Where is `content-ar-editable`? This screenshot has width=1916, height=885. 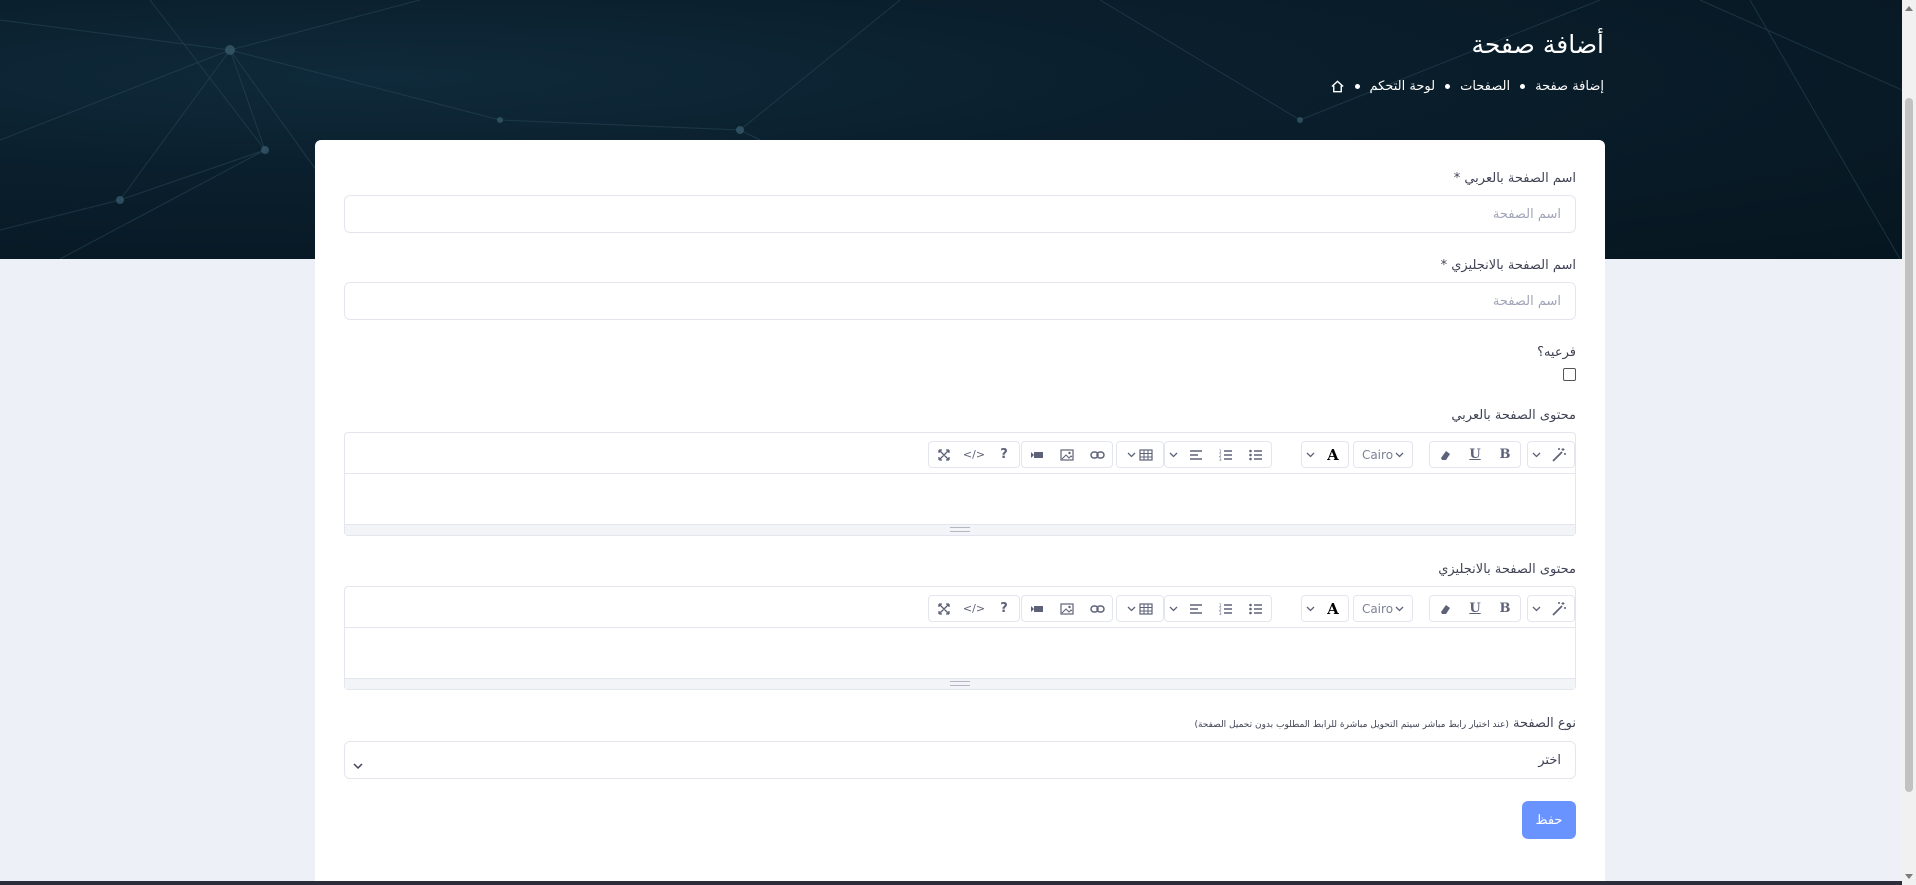 content-ar-editable is located at coordinates (960, 499).